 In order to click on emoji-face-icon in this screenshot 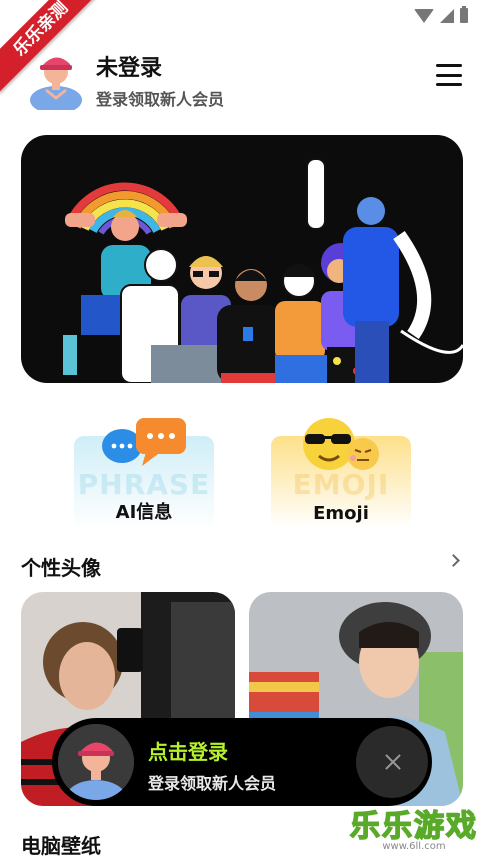, I will do `click(341, 444)`.